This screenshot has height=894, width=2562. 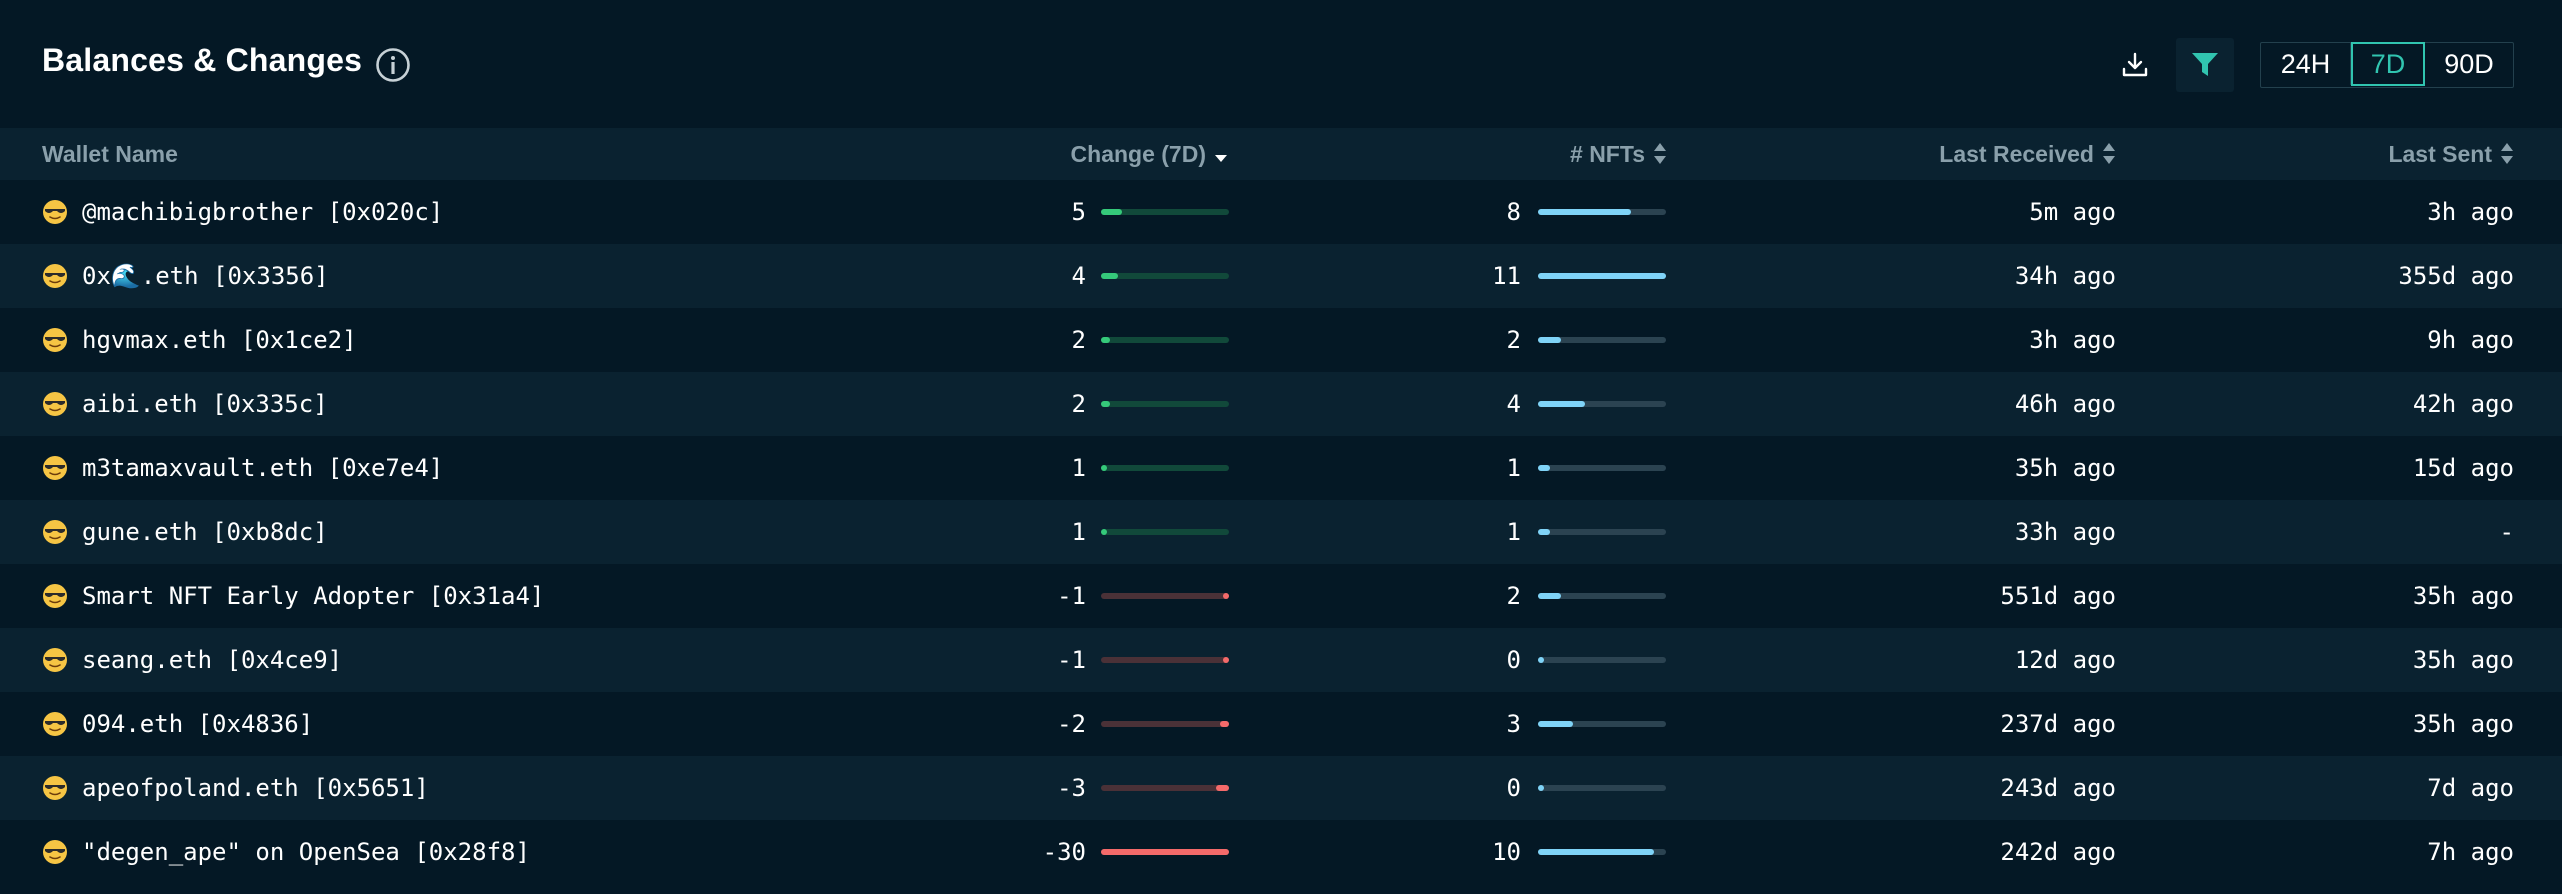 What do you see at coordinates (205, 404) in the screenshot?
I see `wallet-name: aibi.eth [0x335c]` at bounding box center [205, 404].